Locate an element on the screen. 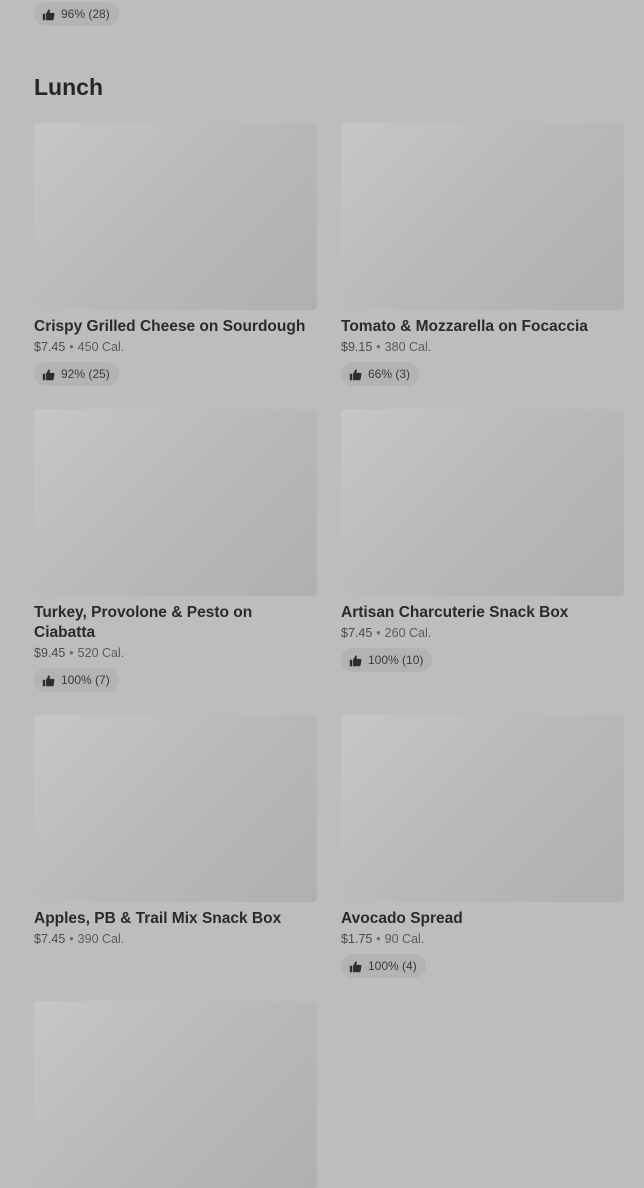 This screenshot has height=1188, width=644. menu-item-card: Avocado Spread $1.75 • 90 Cal. 100% (4) is located at coordinates (482, 846).